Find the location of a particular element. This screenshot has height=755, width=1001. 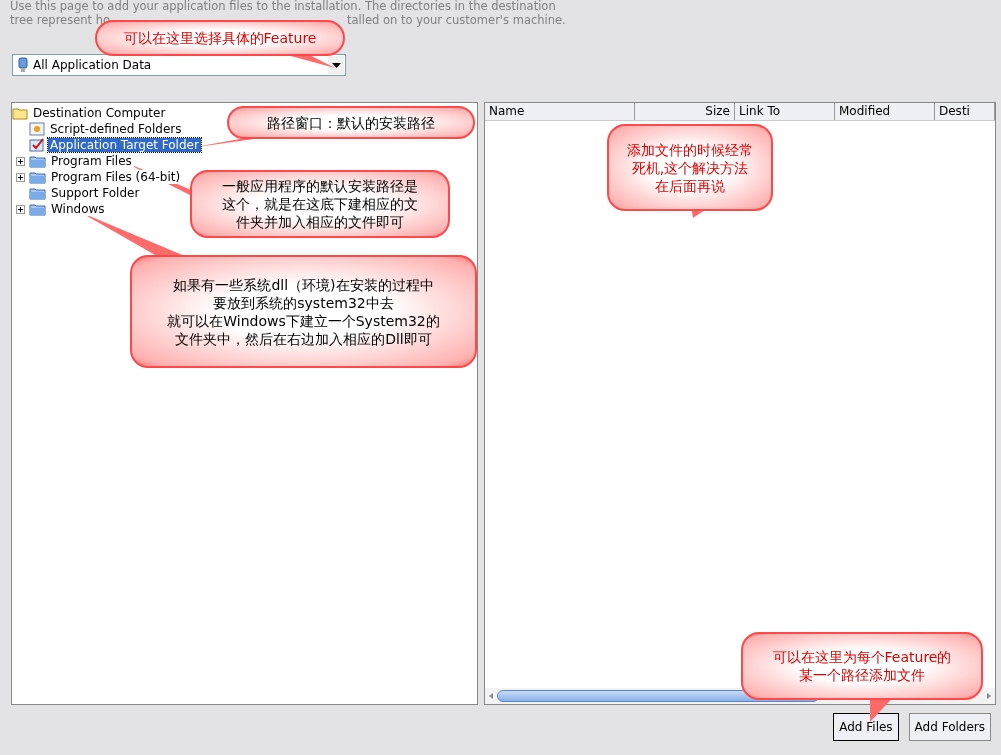

column-header: Desti is located at coordinates (965, 111).